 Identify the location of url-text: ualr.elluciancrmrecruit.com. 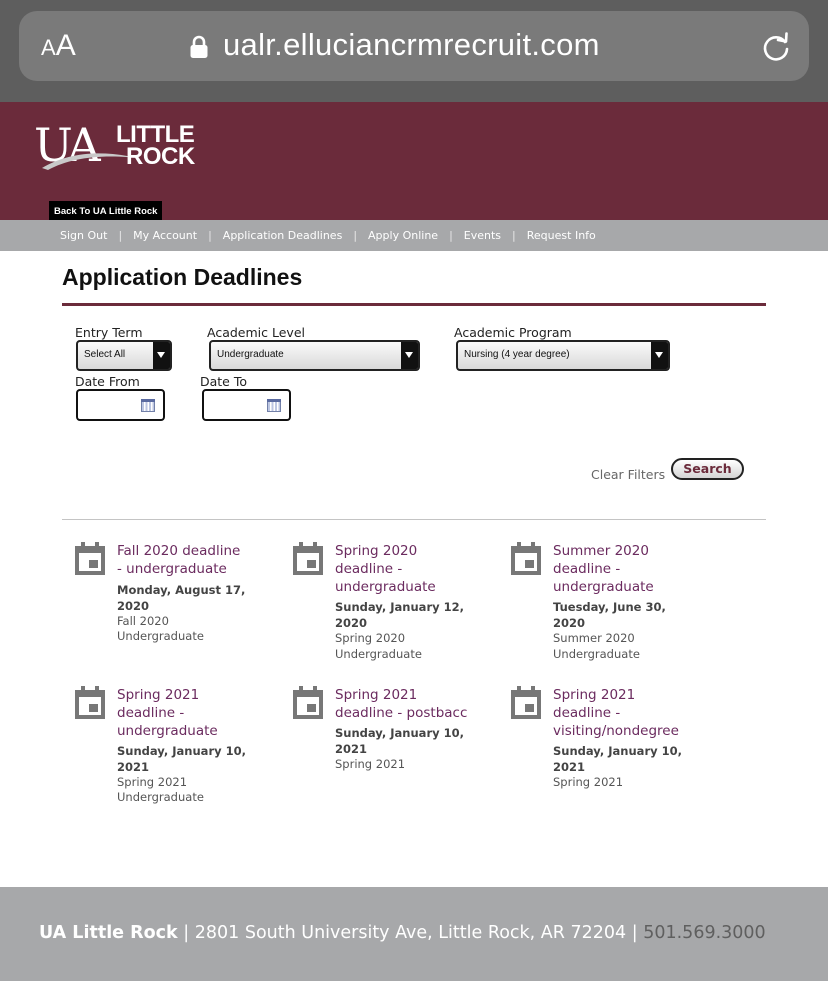
(411, 45).